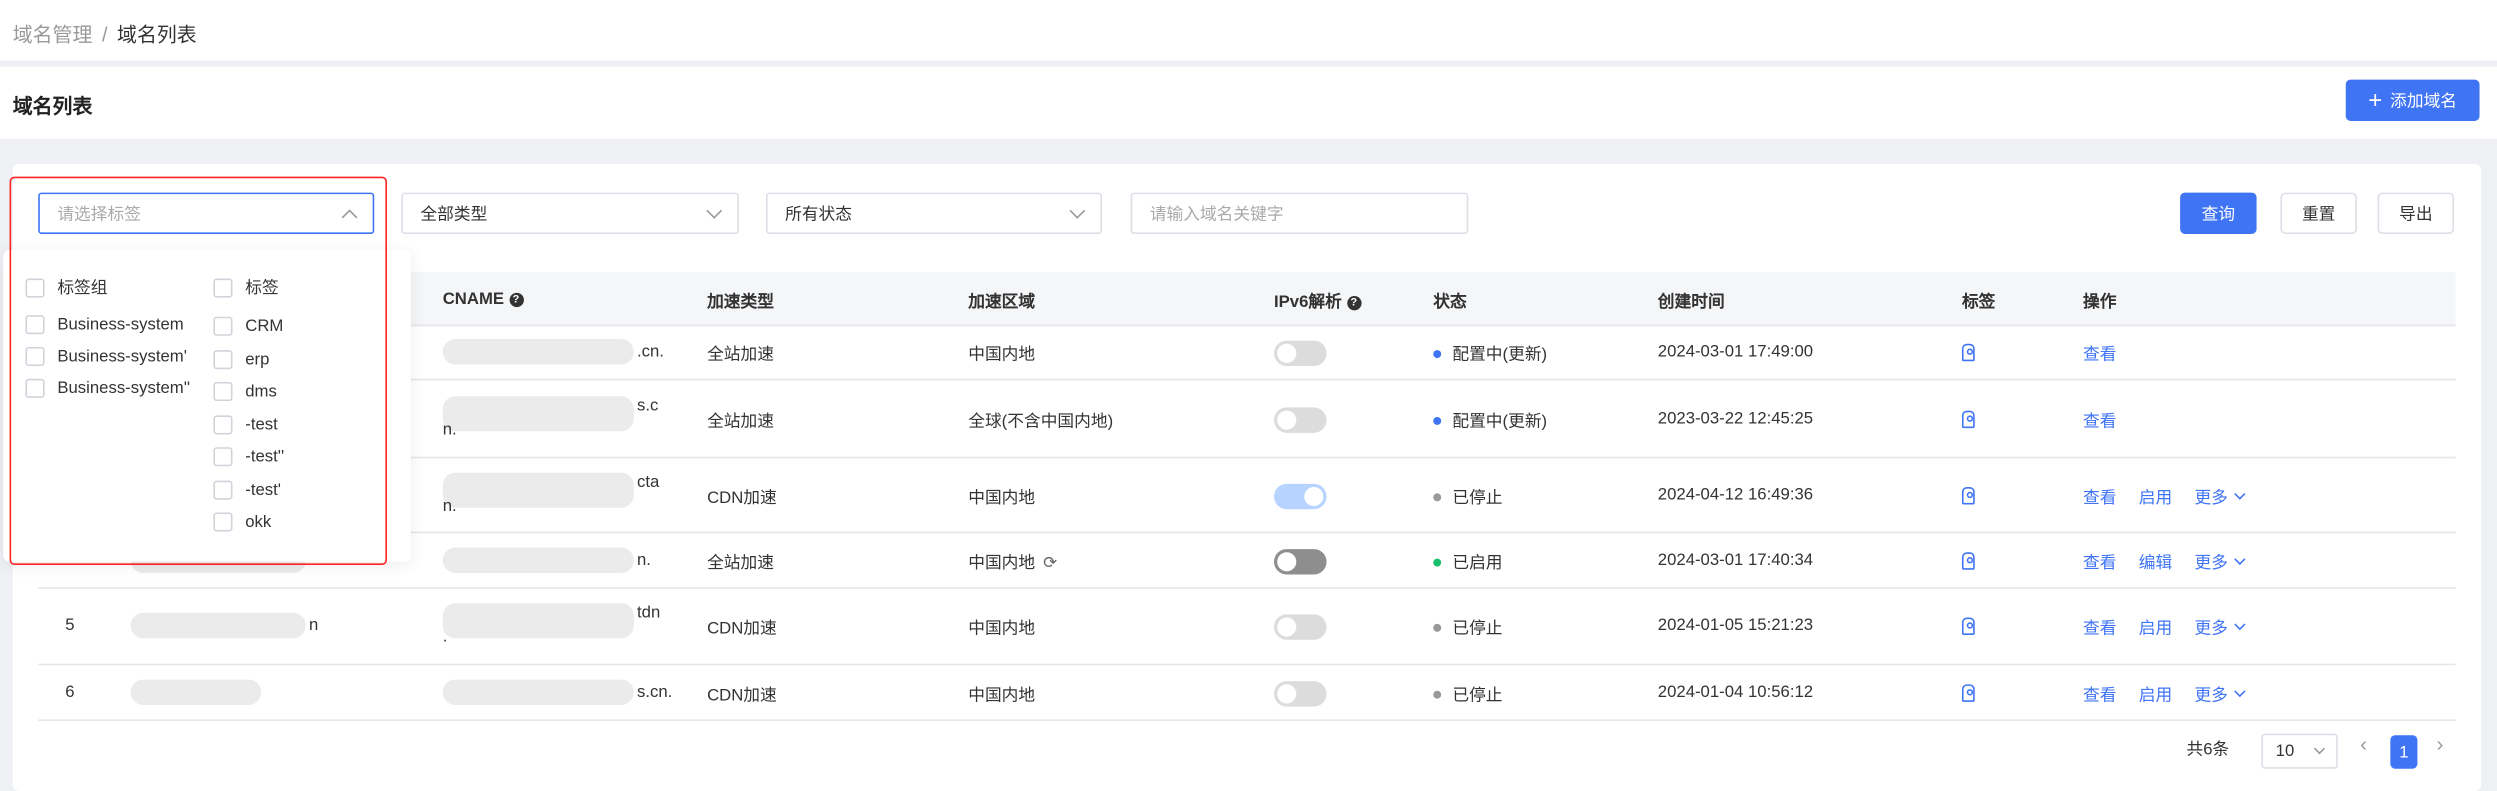  I want to click on col-region: 加速区域, so click(1002, 302).